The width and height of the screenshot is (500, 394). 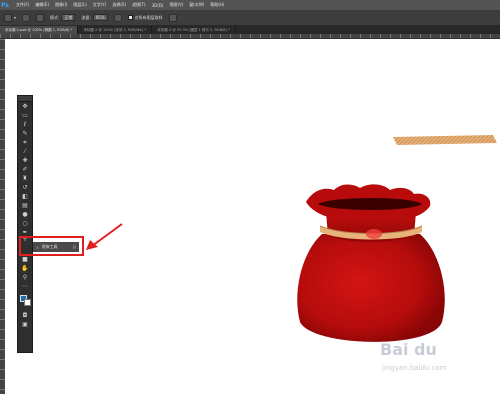 What do you see at coordinates (61, 5) in the screenshot?
I see `menu-image: 图像(I)` at bounding box center [61, 5].